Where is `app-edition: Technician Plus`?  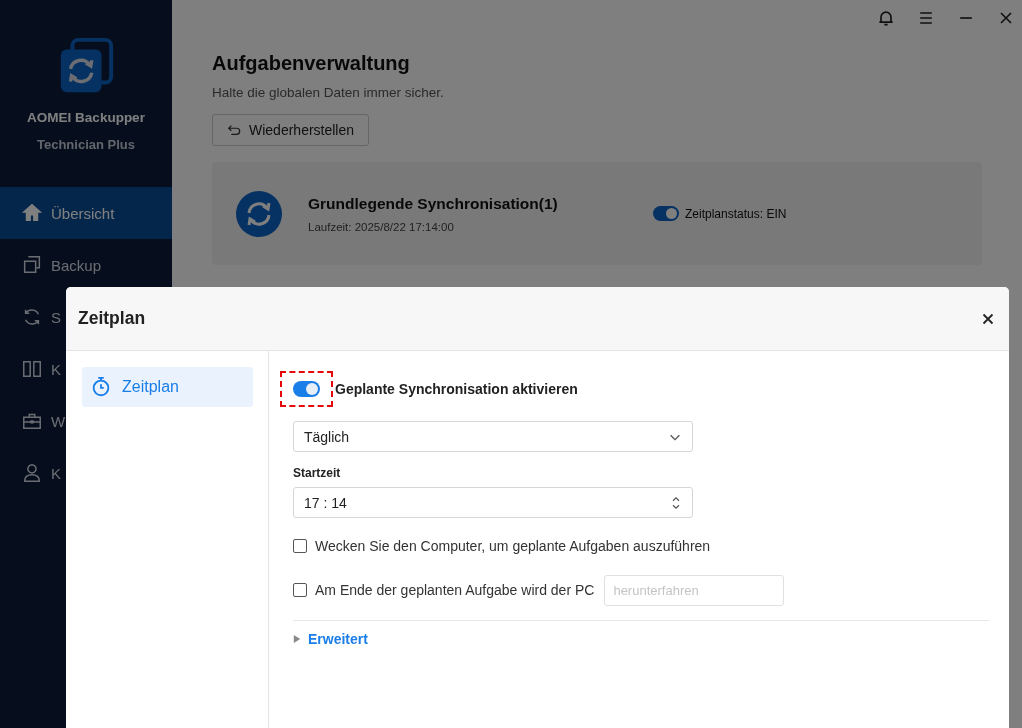 app-edition: Technician Plus is located at coordinates (86, 144).